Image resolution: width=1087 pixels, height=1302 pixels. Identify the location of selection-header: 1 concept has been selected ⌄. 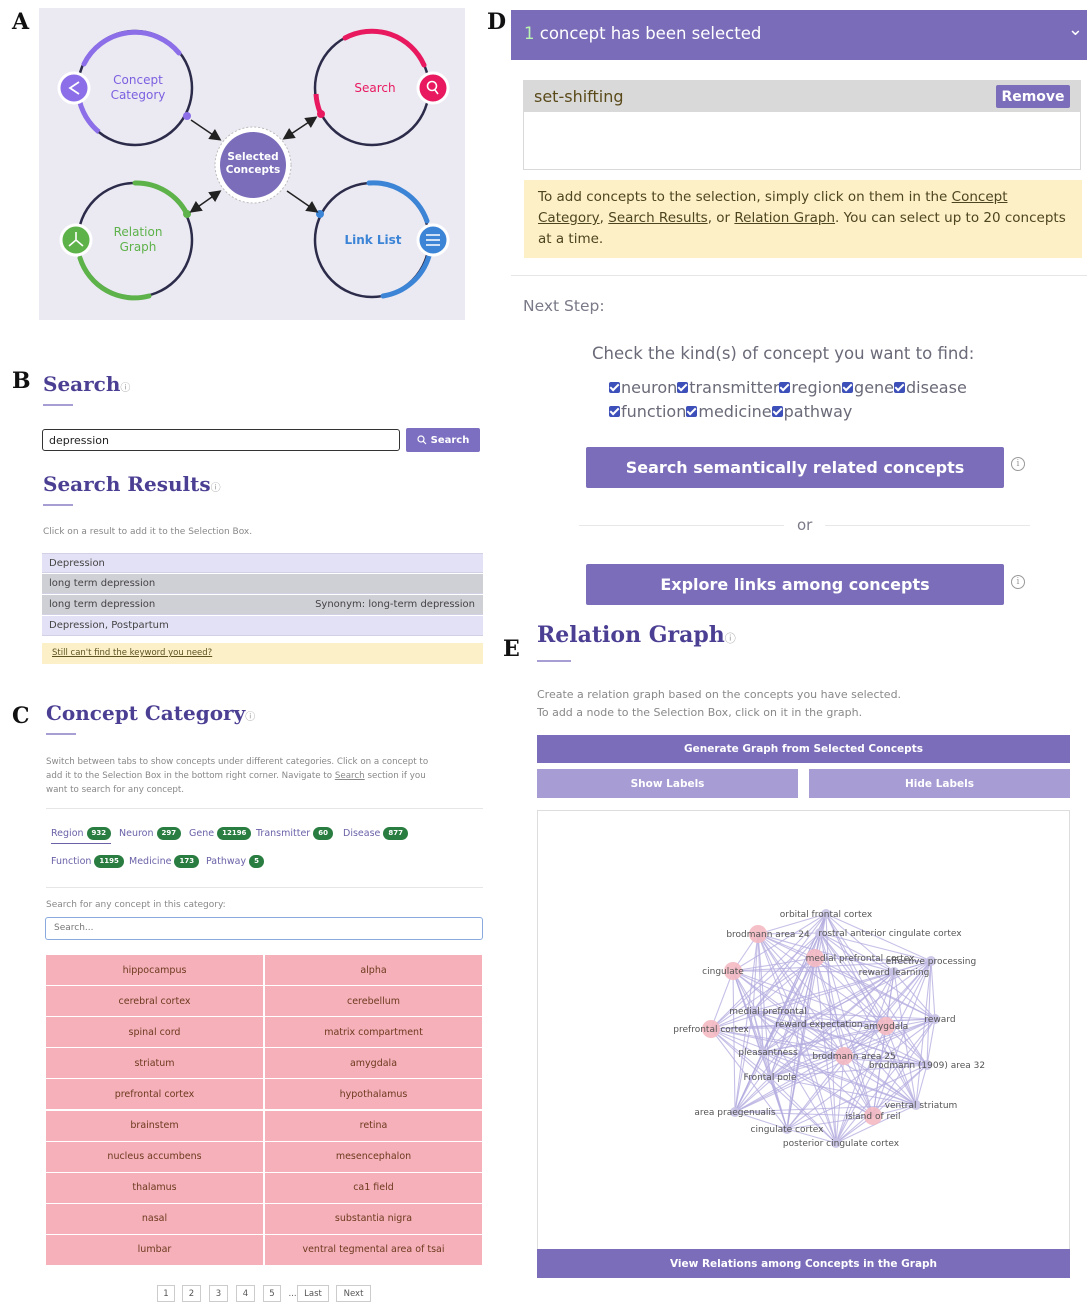
(799, 35).